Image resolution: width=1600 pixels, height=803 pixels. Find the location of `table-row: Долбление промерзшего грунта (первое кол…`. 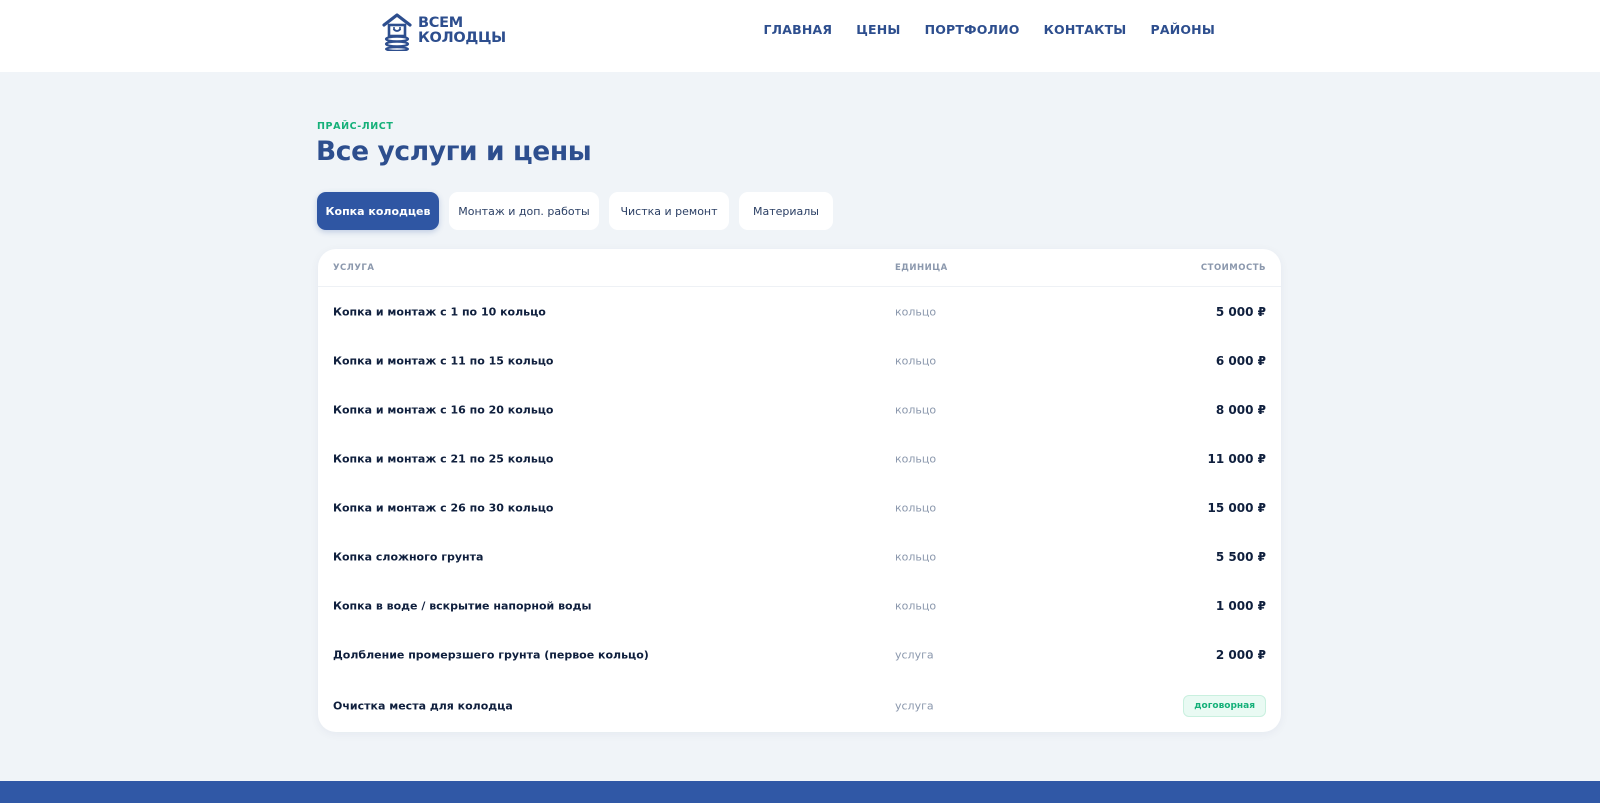

table-row: Долбление промерзшего грунта (первое кол… is located at coordinates (799, 654).